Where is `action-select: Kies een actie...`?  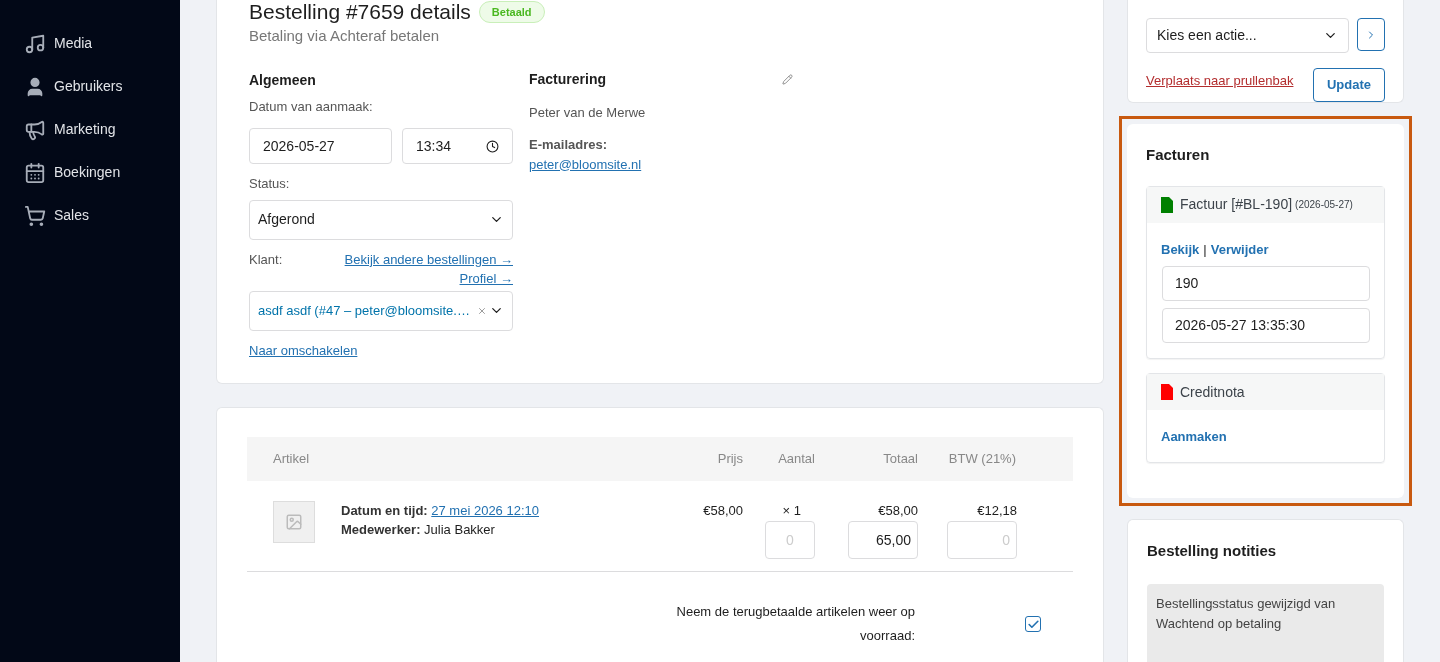
action-select: Kies een actie... is located at coordinates (1248, 35).